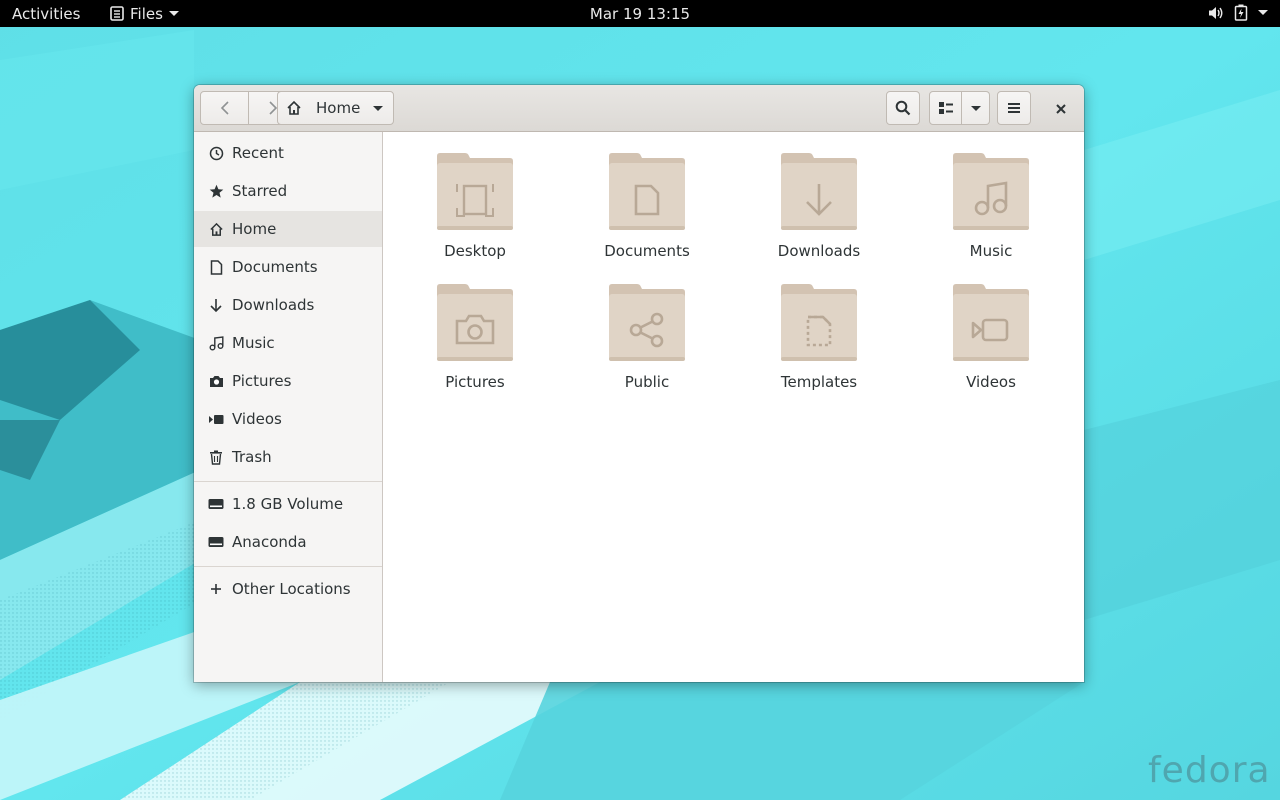  I want to click on sidebar-item-anaconda: Anaconda, so click(288, 542).